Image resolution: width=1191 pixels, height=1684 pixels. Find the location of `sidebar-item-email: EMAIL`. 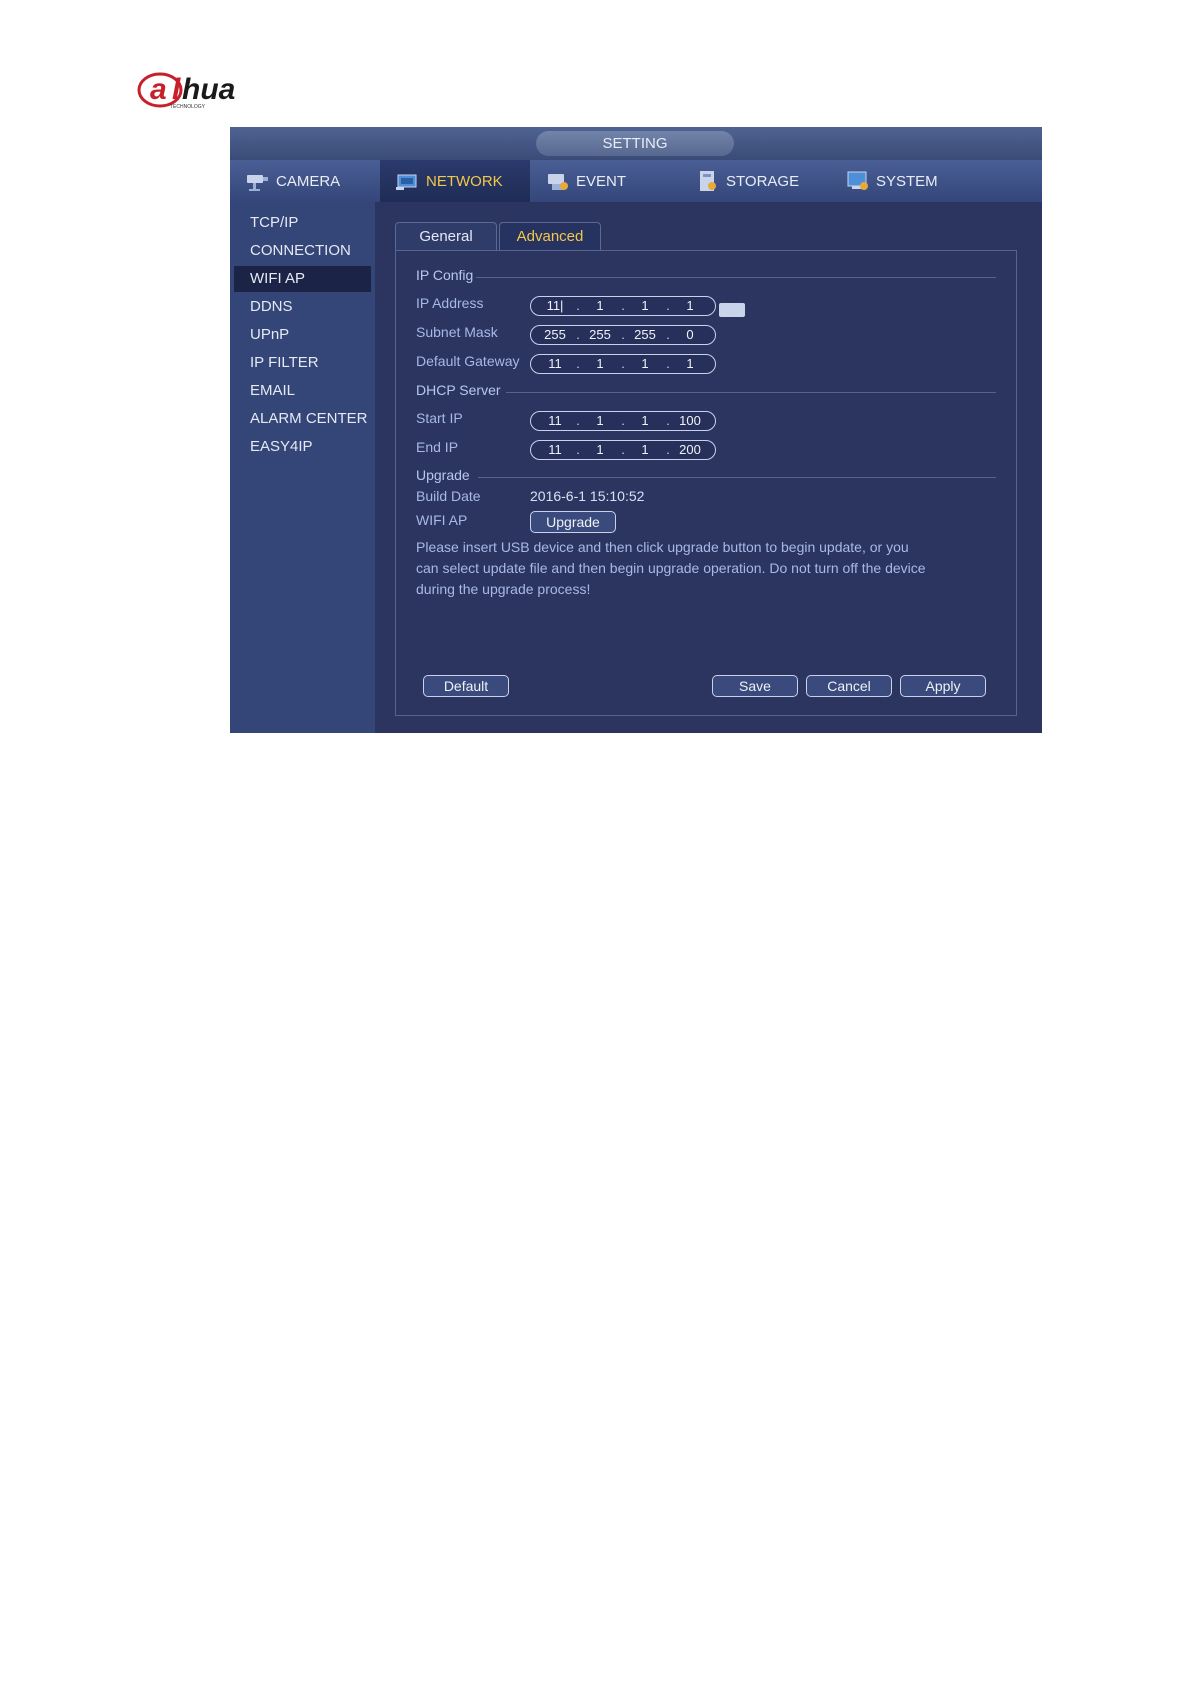

sidebar-item-email: EMAIL is located at coordinates (302, 391).